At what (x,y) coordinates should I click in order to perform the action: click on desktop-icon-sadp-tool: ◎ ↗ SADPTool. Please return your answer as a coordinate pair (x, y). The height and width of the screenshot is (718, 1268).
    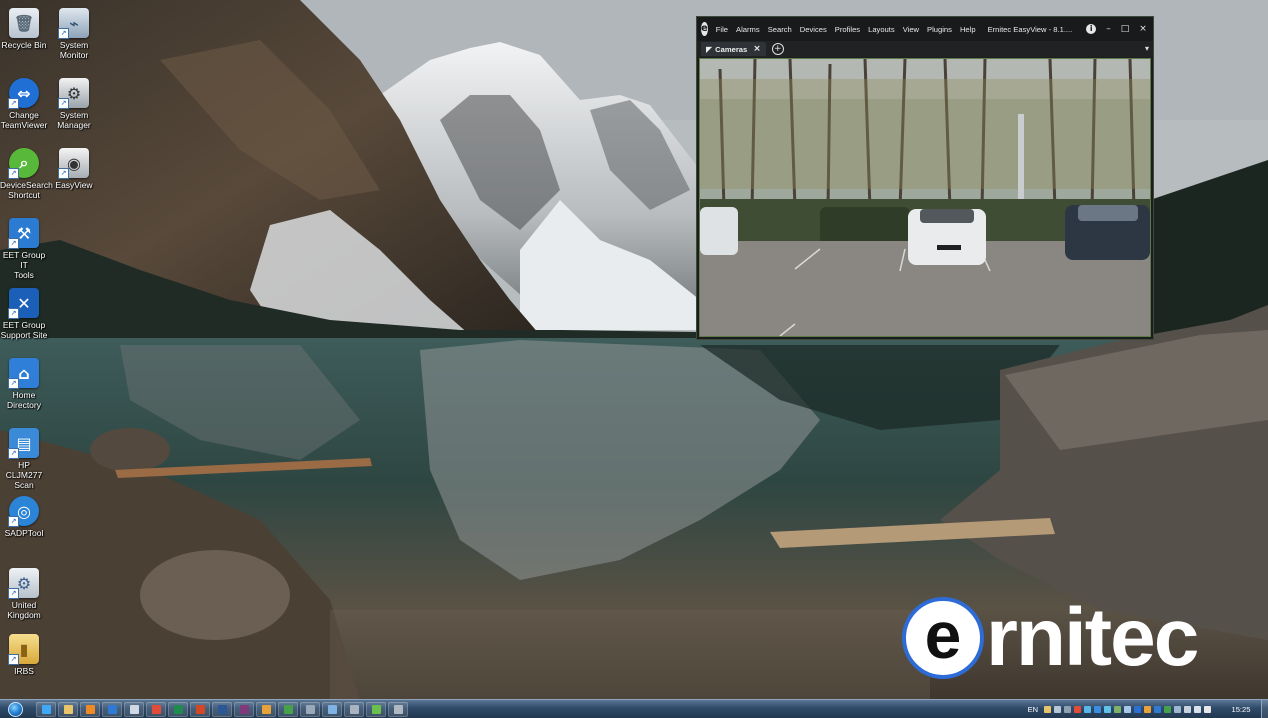
    Looking at the image, I should click on (24, 517).